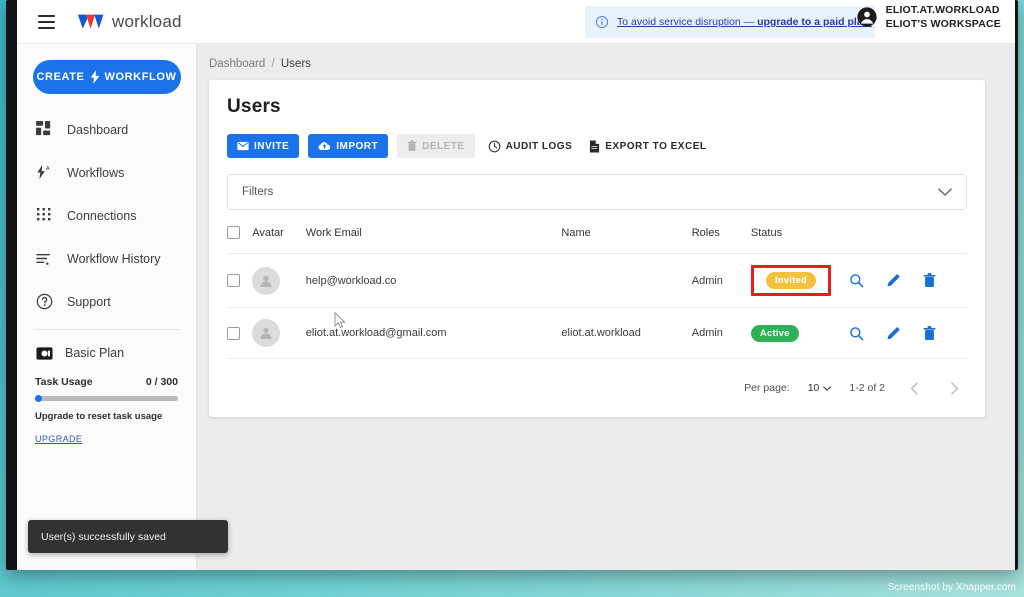 The height and width of the screenshot is (597, 1024). Describe the element at coordinates (867, 388) in the screenshot. I see `pagination-range: 1-2 of 2` at that location.